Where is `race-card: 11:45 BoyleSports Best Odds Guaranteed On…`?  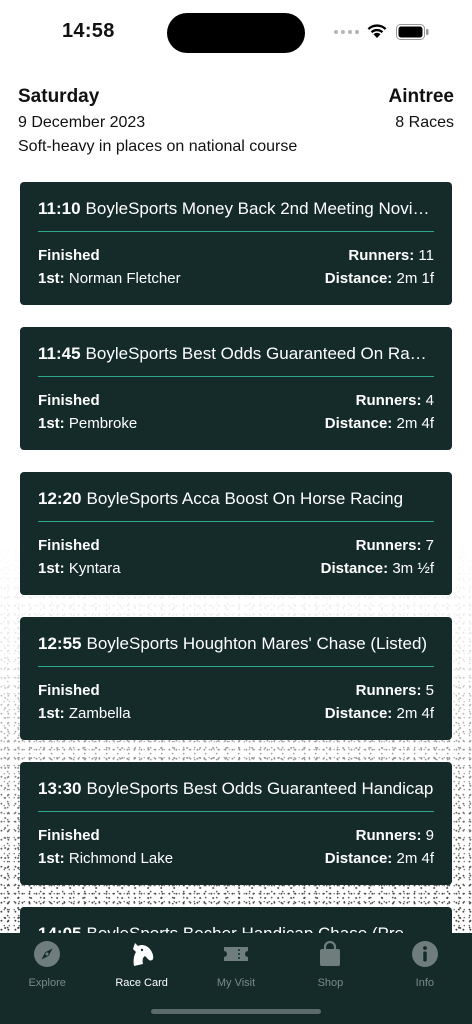
race-card: 11:45 BoyleSports Best Odds Guaranteed On… is located at coordinates (236, 388).